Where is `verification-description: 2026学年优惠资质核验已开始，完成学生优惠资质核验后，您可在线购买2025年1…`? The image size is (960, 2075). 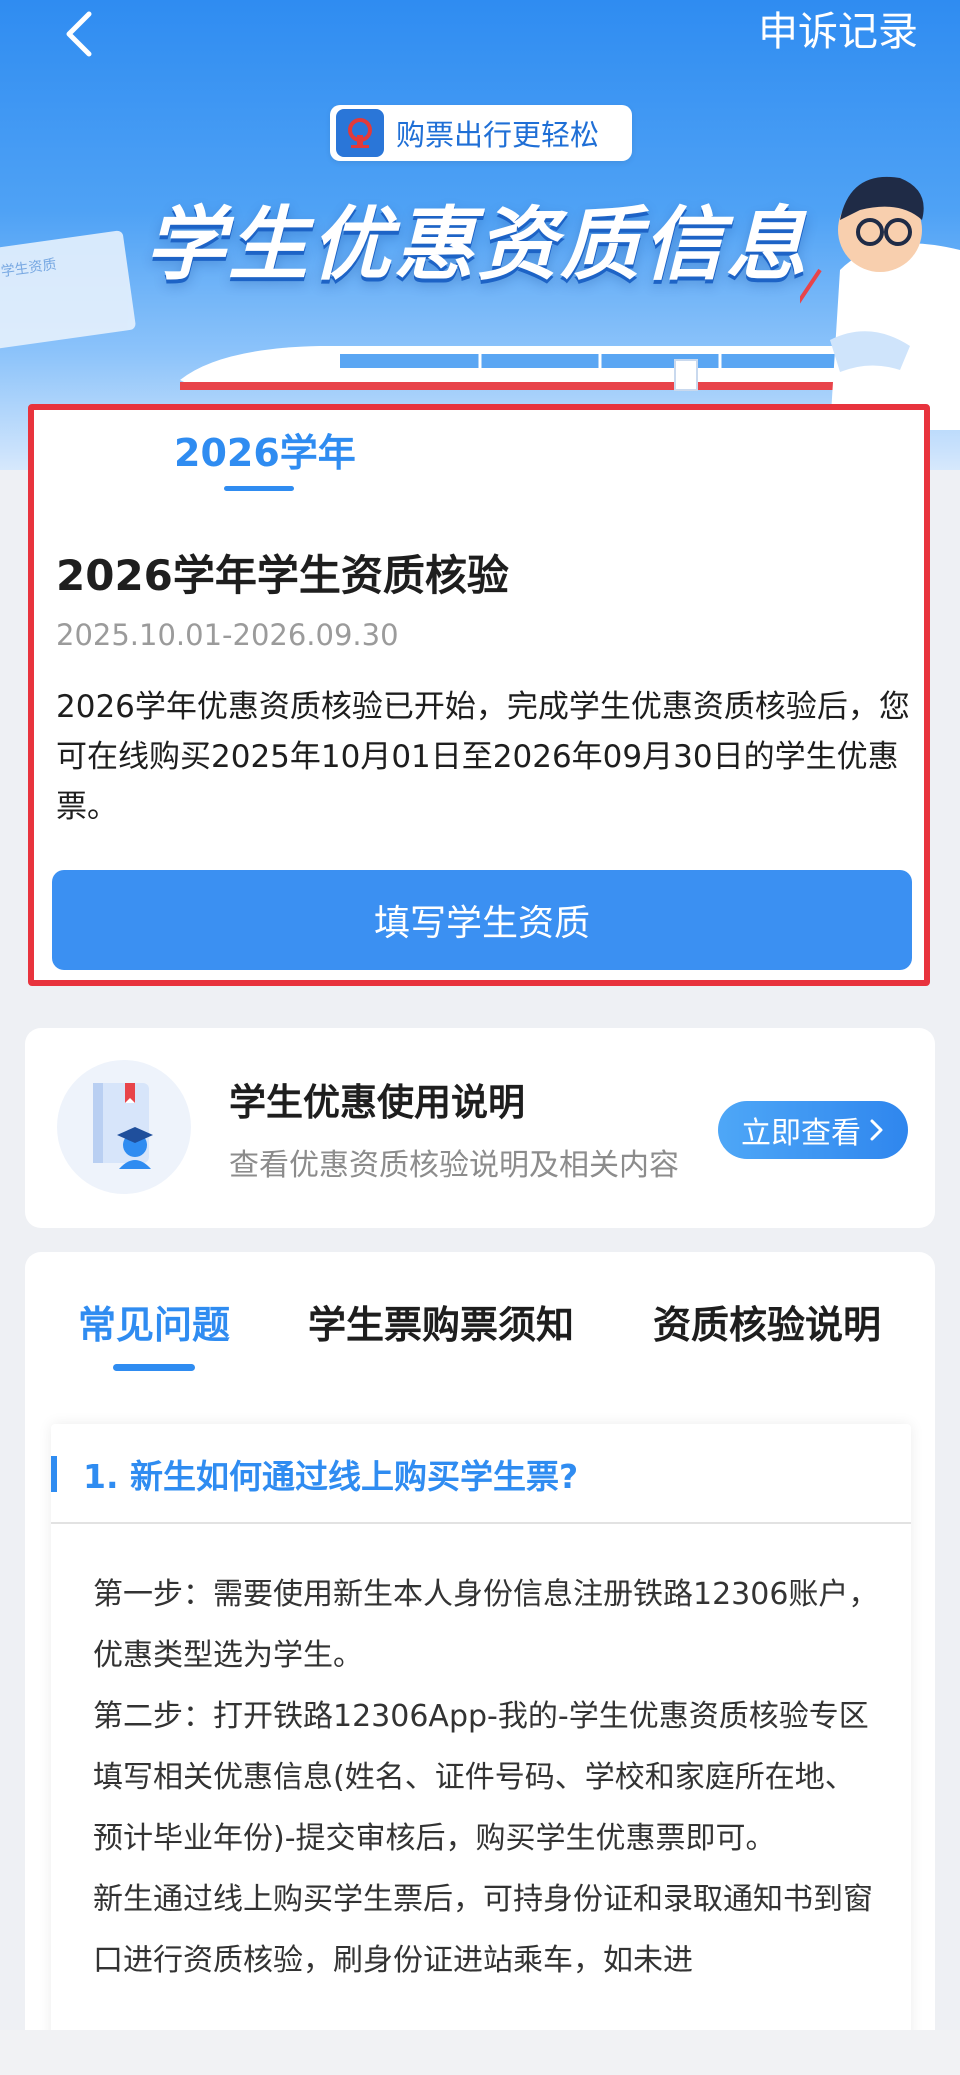
verification-description: 2026学年优惠资质核验已开始，完成学生优惠资质核验后，您可在线购买2025年1… is located at coordinates (483, 757).